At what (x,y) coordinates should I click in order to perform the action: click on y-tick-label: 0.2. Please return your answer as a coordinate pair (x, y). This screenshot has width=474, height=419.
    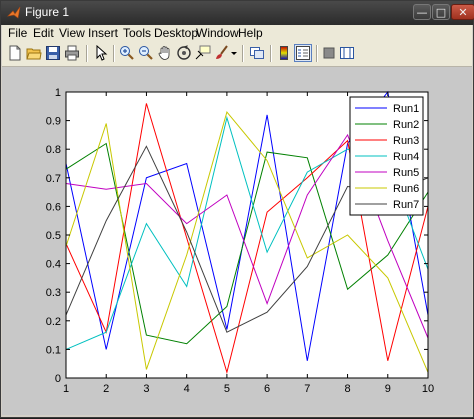
    Looking at the image, I should click on (53, 322).